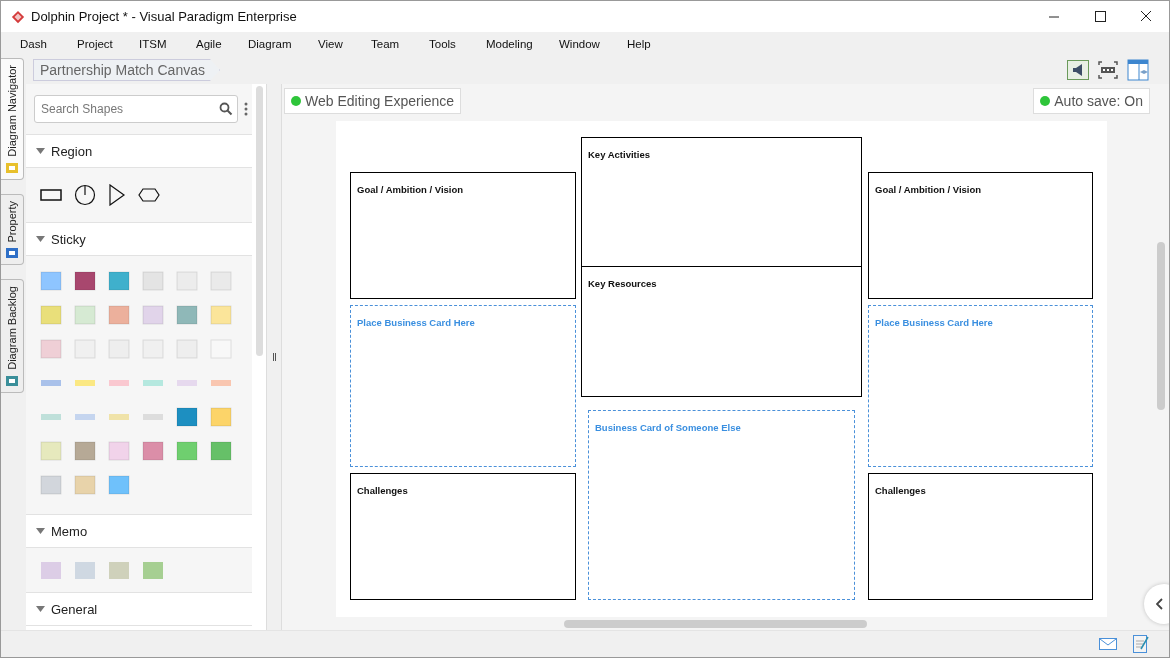 The height and width of the screenshot is (658, 1170). What do you see at coordinates (1078, 70) in the screenshot?
I see `megaphone-icon` at bounding box center [1078, 70].